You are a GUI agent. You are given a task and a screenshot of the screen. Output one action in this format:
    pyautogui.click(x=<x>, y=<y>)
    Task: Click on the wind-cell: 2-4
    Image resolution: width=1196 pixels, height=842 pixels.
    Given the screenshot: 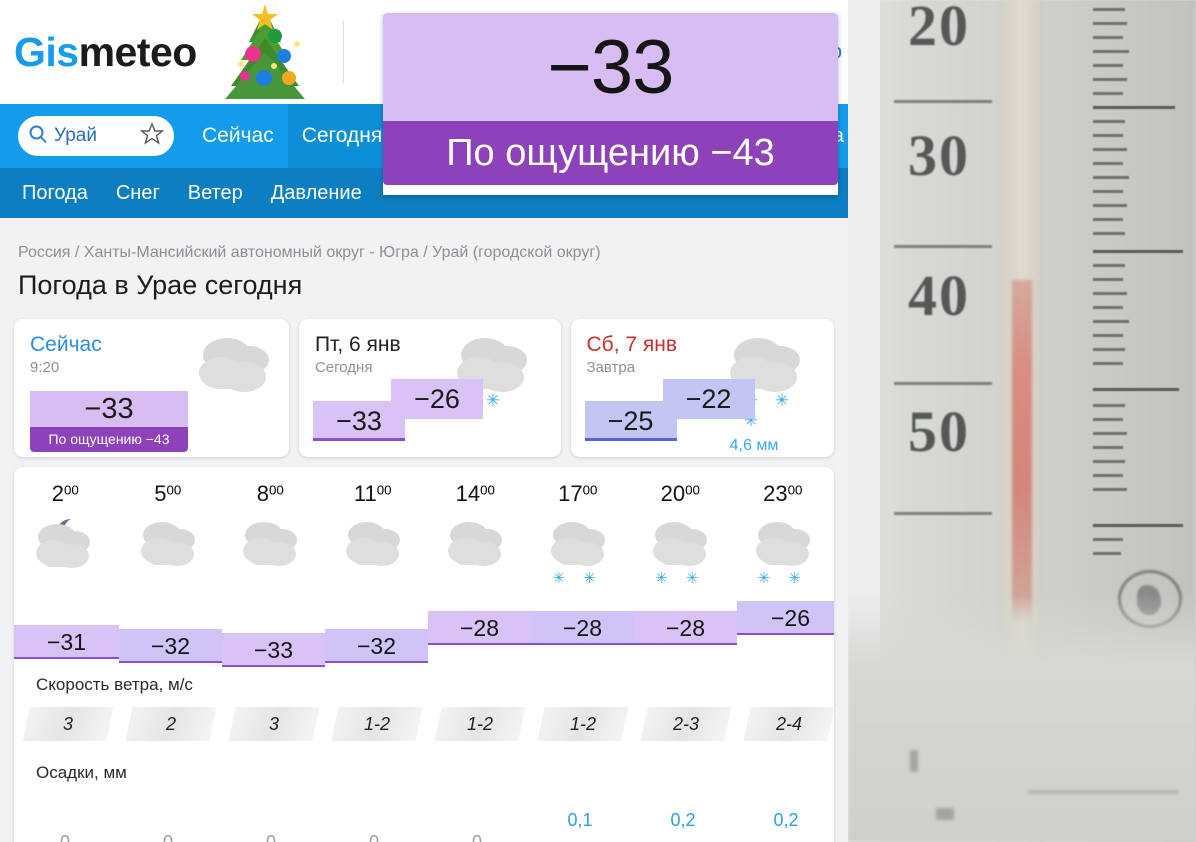 What is the action you would take?
    pyautogui.click(x=788, y=724)
    